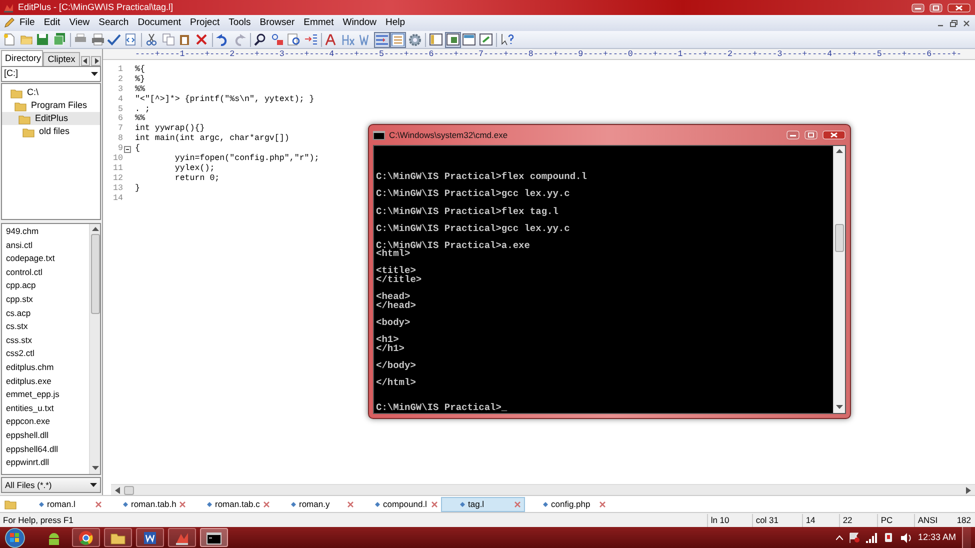 The width and height of the screenshot is (975, 548). I want to click on menu-item: Search, so click(114, 23).